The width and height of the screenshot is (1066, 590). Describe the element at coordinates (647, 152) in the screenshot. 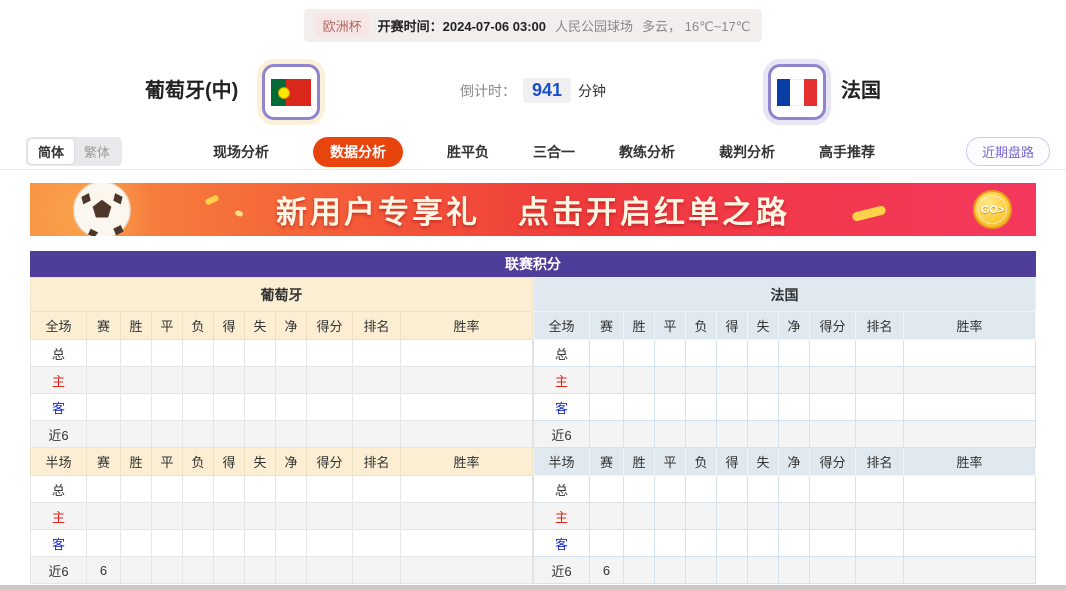

I see `tab-4: 教练分析` at that location.